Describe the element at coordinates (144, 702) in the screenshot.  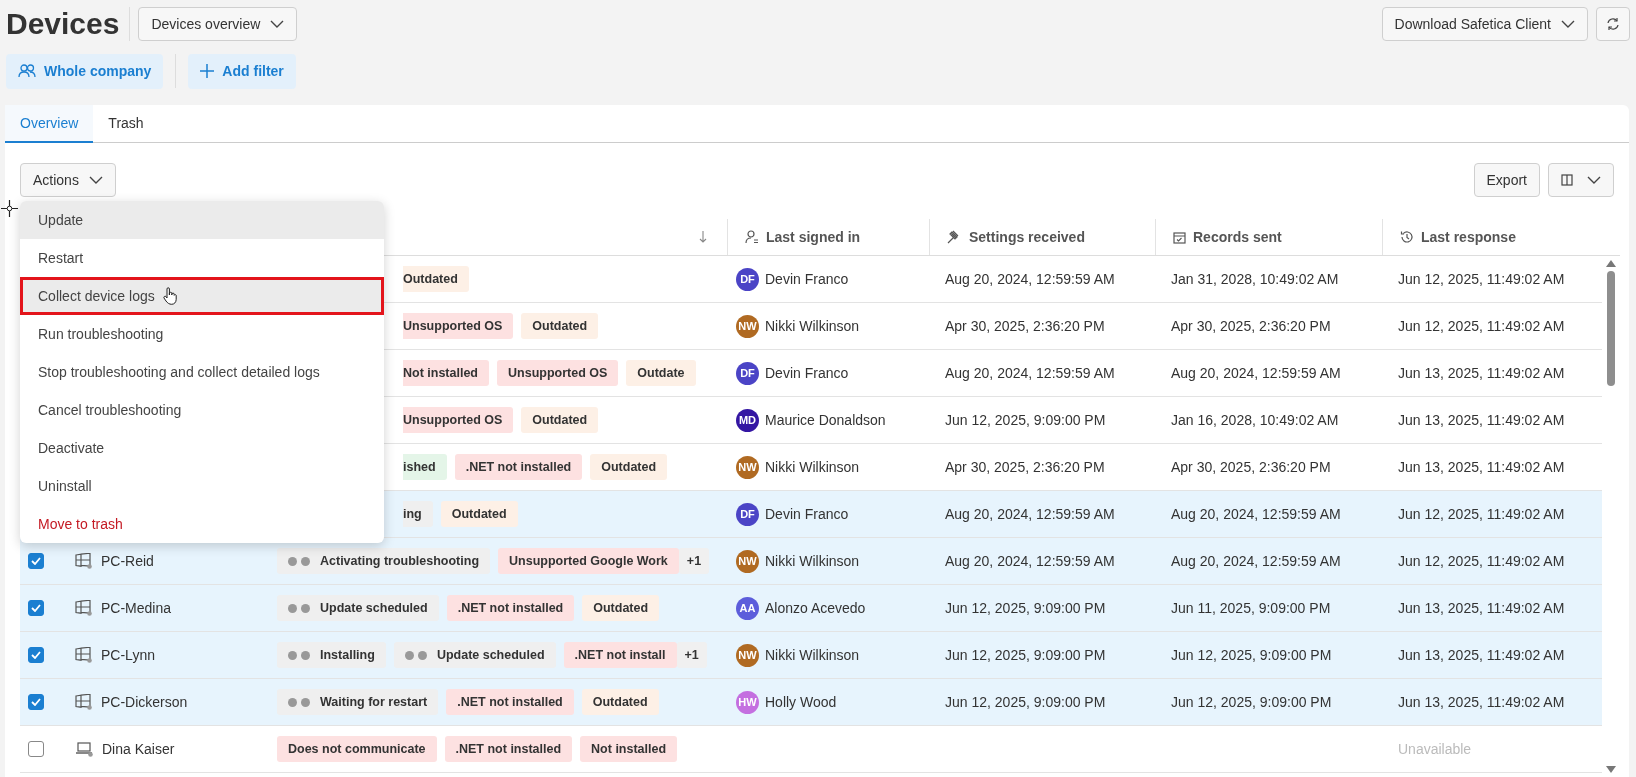
I see `device-name: PC-Dickerson` at that location.